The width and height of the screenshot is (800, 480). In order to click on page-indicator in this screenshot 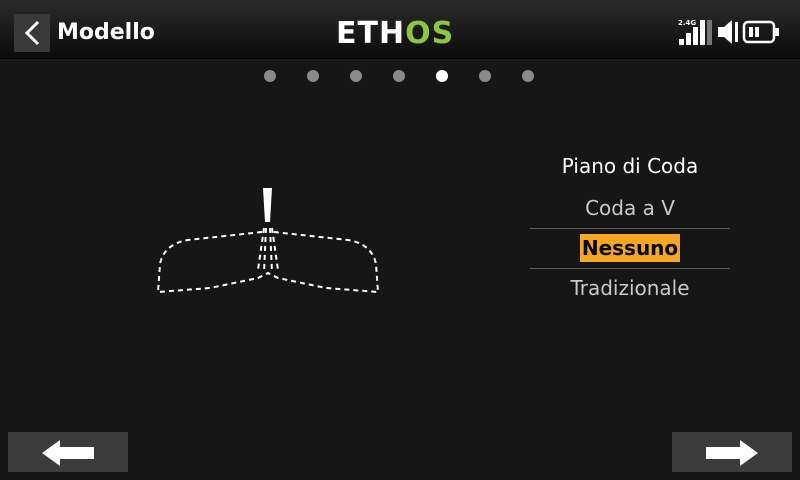, I will do `click(400, 77)`.